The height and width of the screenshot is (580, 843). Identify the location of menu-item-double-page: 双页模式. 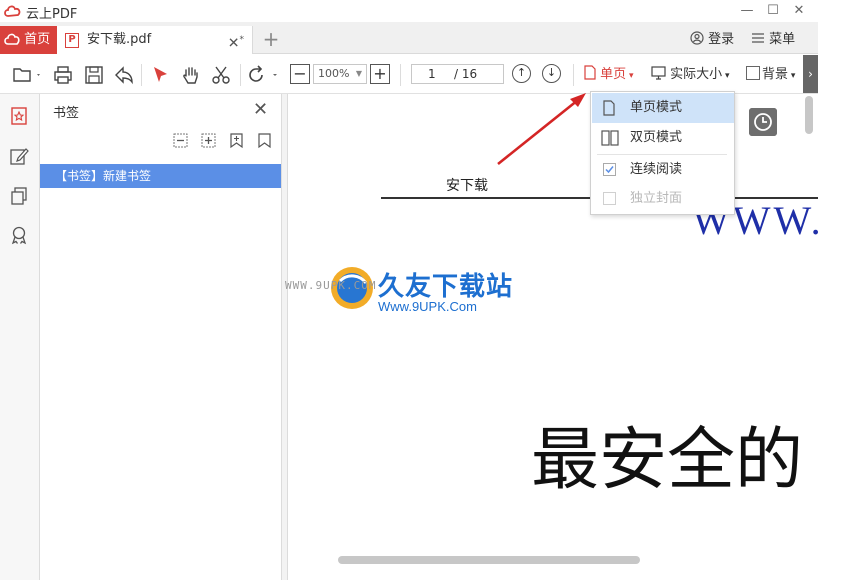
(663, 138).